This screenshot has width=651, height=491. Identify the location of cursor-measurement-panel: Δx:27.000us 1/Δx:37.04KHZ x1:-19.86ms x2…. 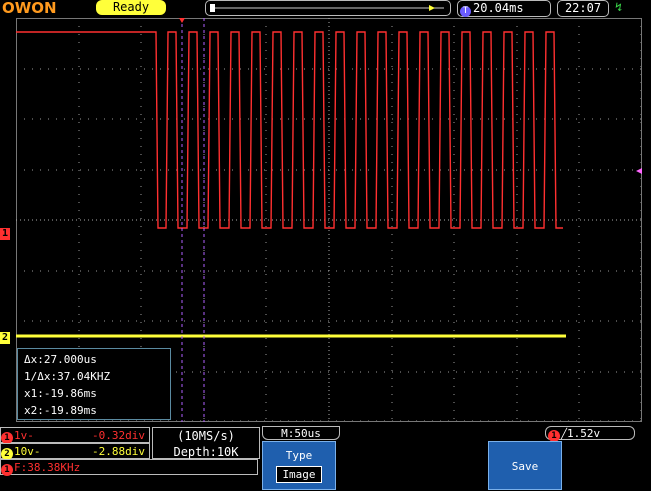
(94, 384).